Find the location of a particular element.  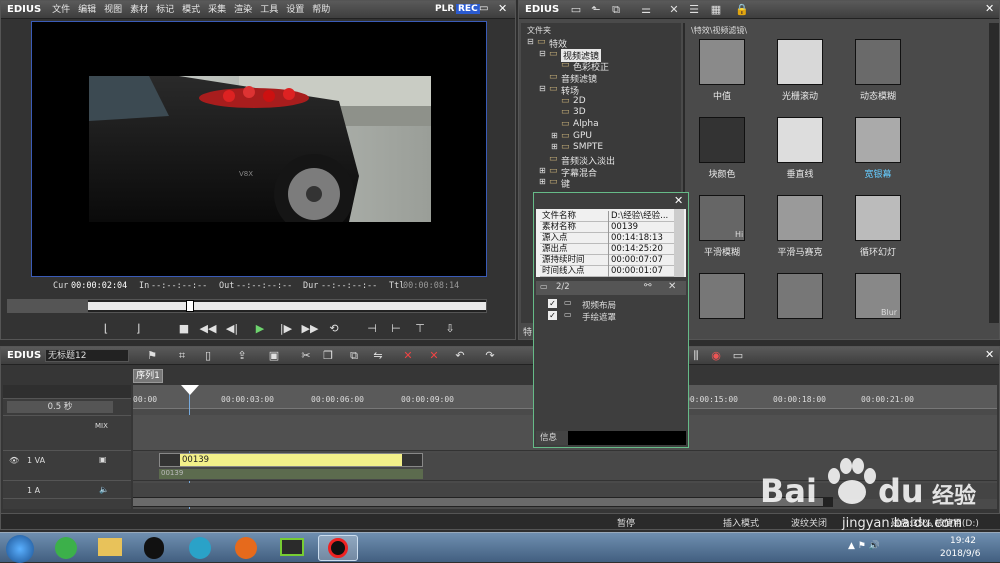

mark-out-icon: ⌋ is located at coordinates (138, 329).